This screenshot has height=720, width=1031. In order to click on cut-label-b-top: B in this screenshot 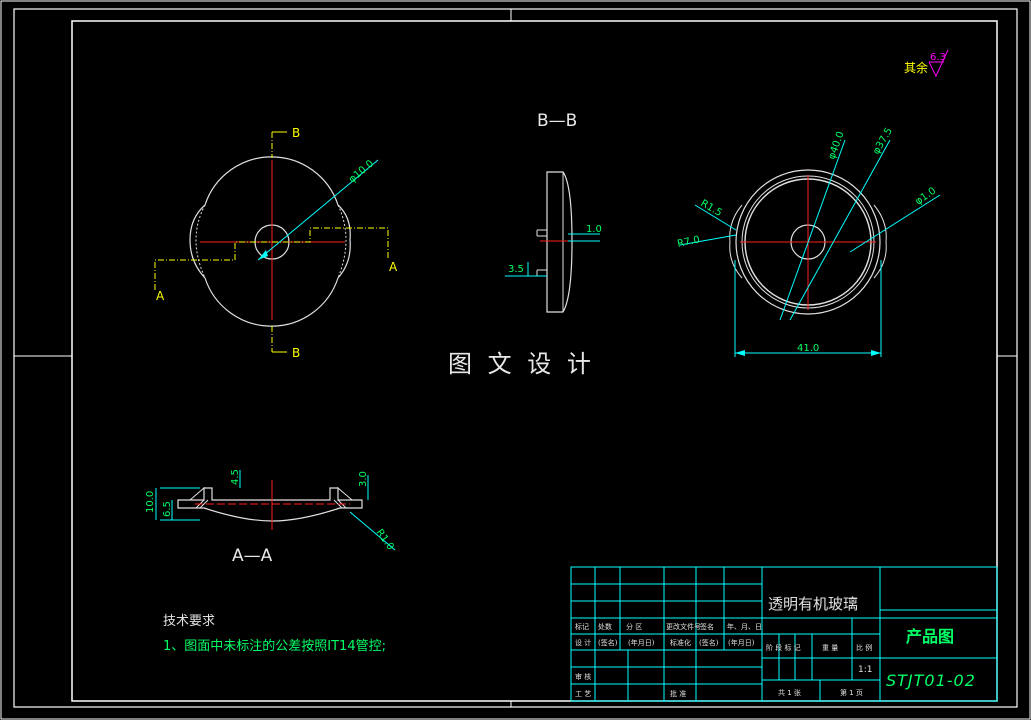, I will do `click(296, 133)`.